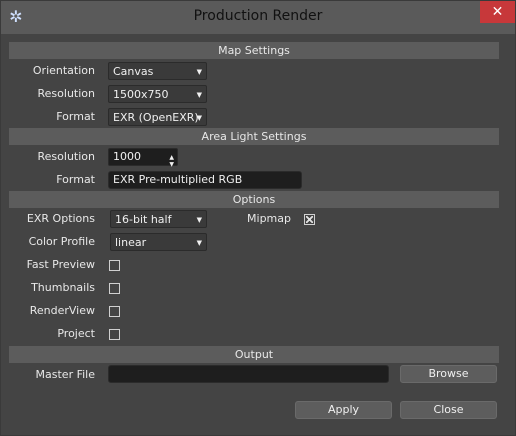 This screenshot has width=516, height=436. What do you see at coordinates (143, 219) in the screenshot?
I see `exr-options-value: 16-bit half` at bounding box center [143, 219].